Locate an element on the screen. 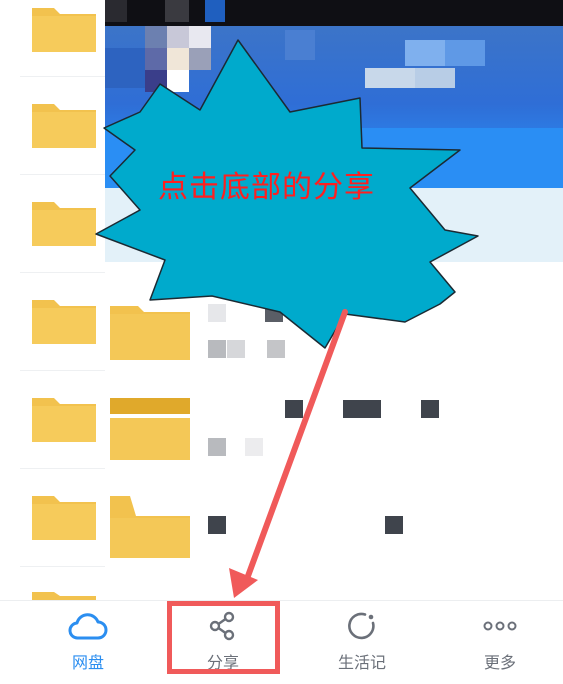 The width and height of the screenshot is (563, 684). tab-label: 生活记 is located at coordinates (361, 662).